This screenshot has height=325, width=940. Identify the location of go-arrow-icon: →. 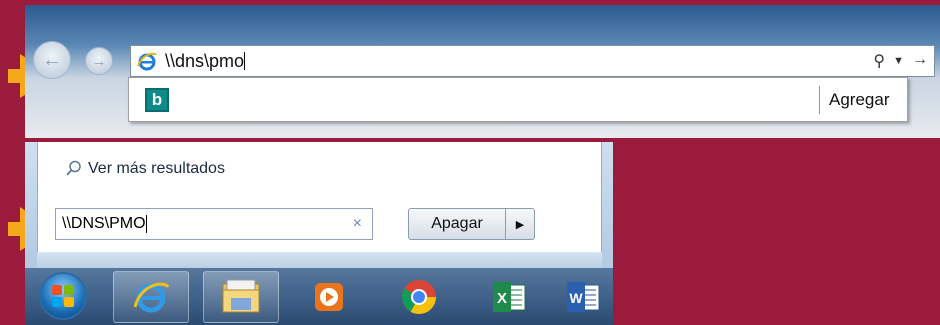
(920, 61).